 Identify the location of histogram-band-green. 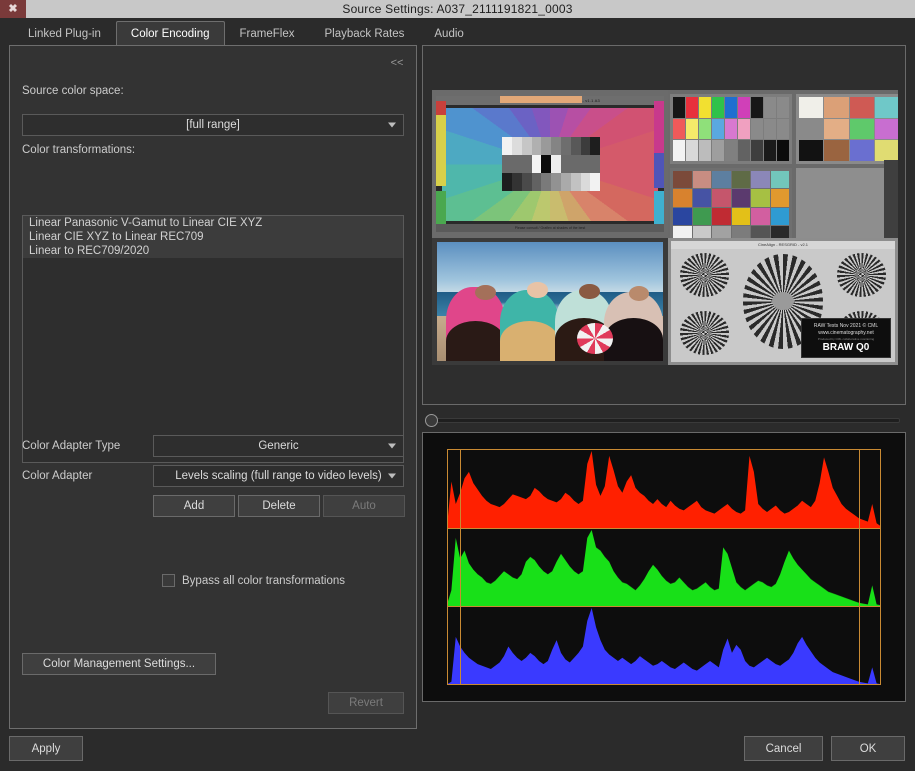
(664, 567).